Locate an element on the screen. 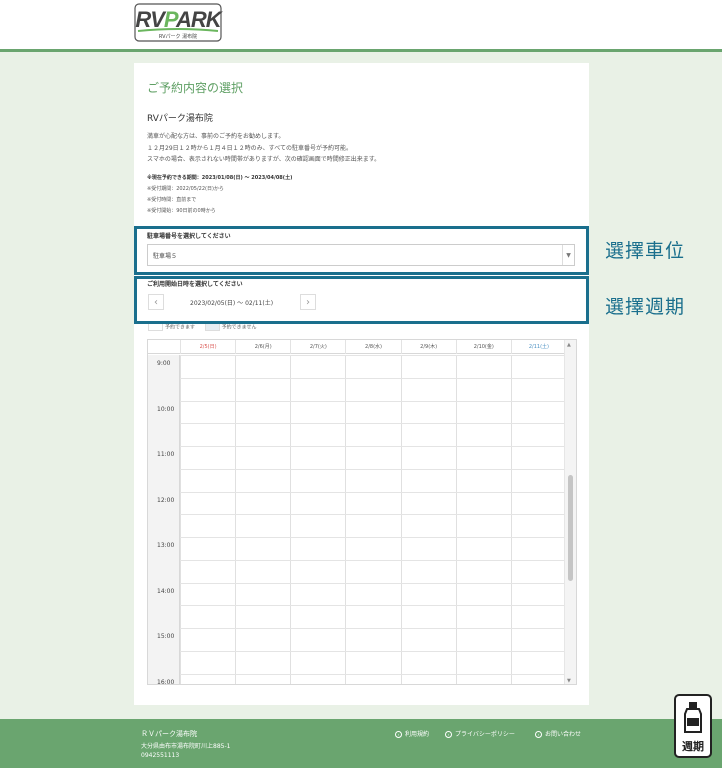 The image size is (722, 768). time-label: 9:00 is located at coordinates (164, 363).